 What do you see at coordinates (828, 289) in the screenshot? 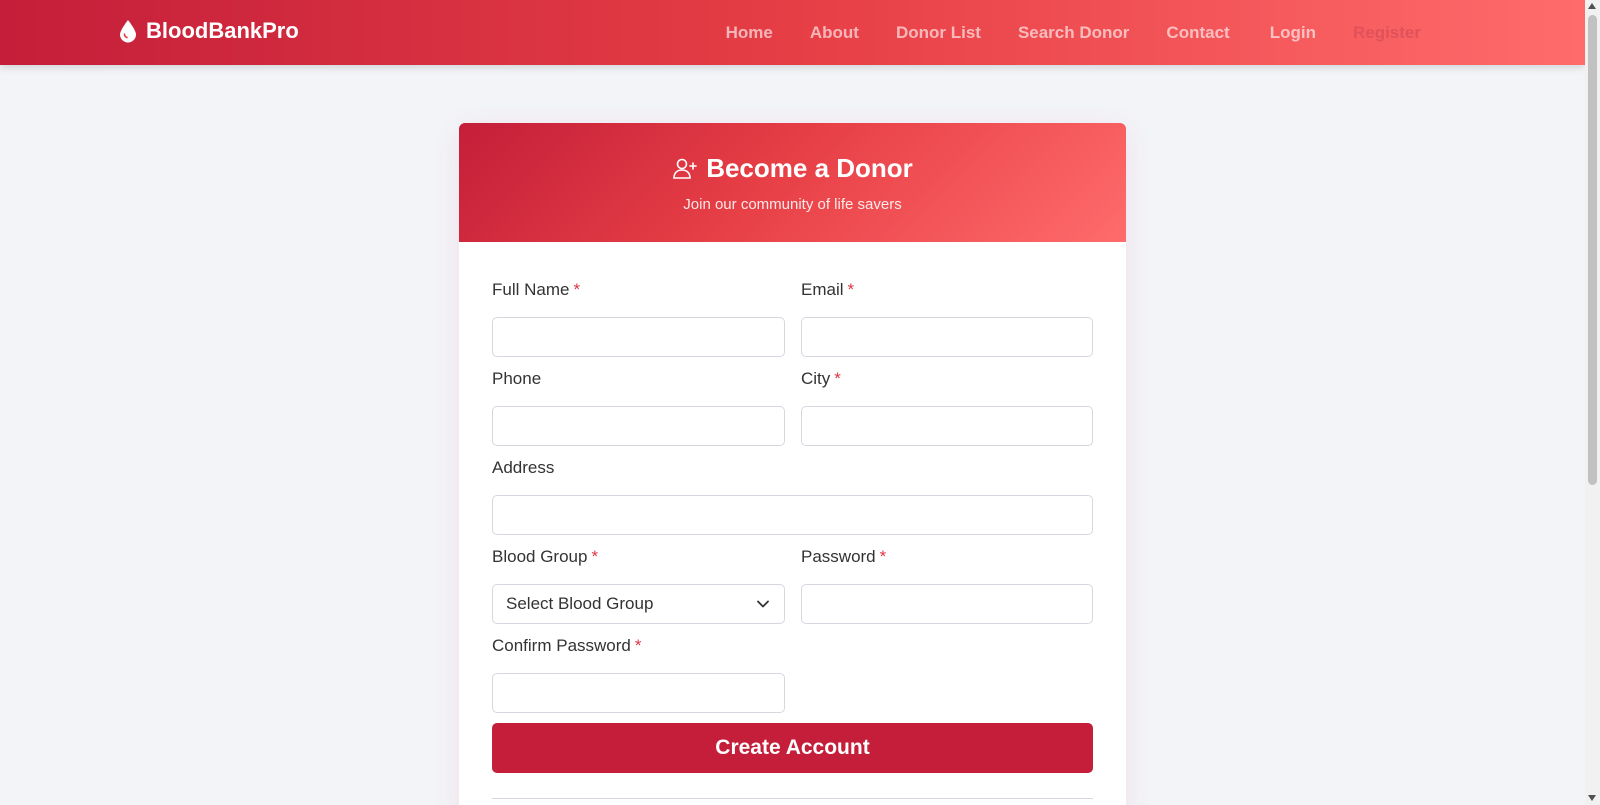
I see `email-label: Email *` at bounding box center [828, 289].